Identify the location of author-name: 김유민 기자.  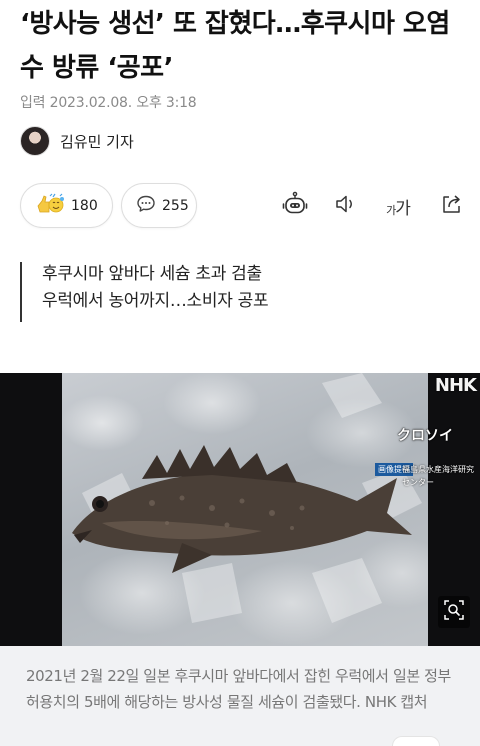
(97, 141).